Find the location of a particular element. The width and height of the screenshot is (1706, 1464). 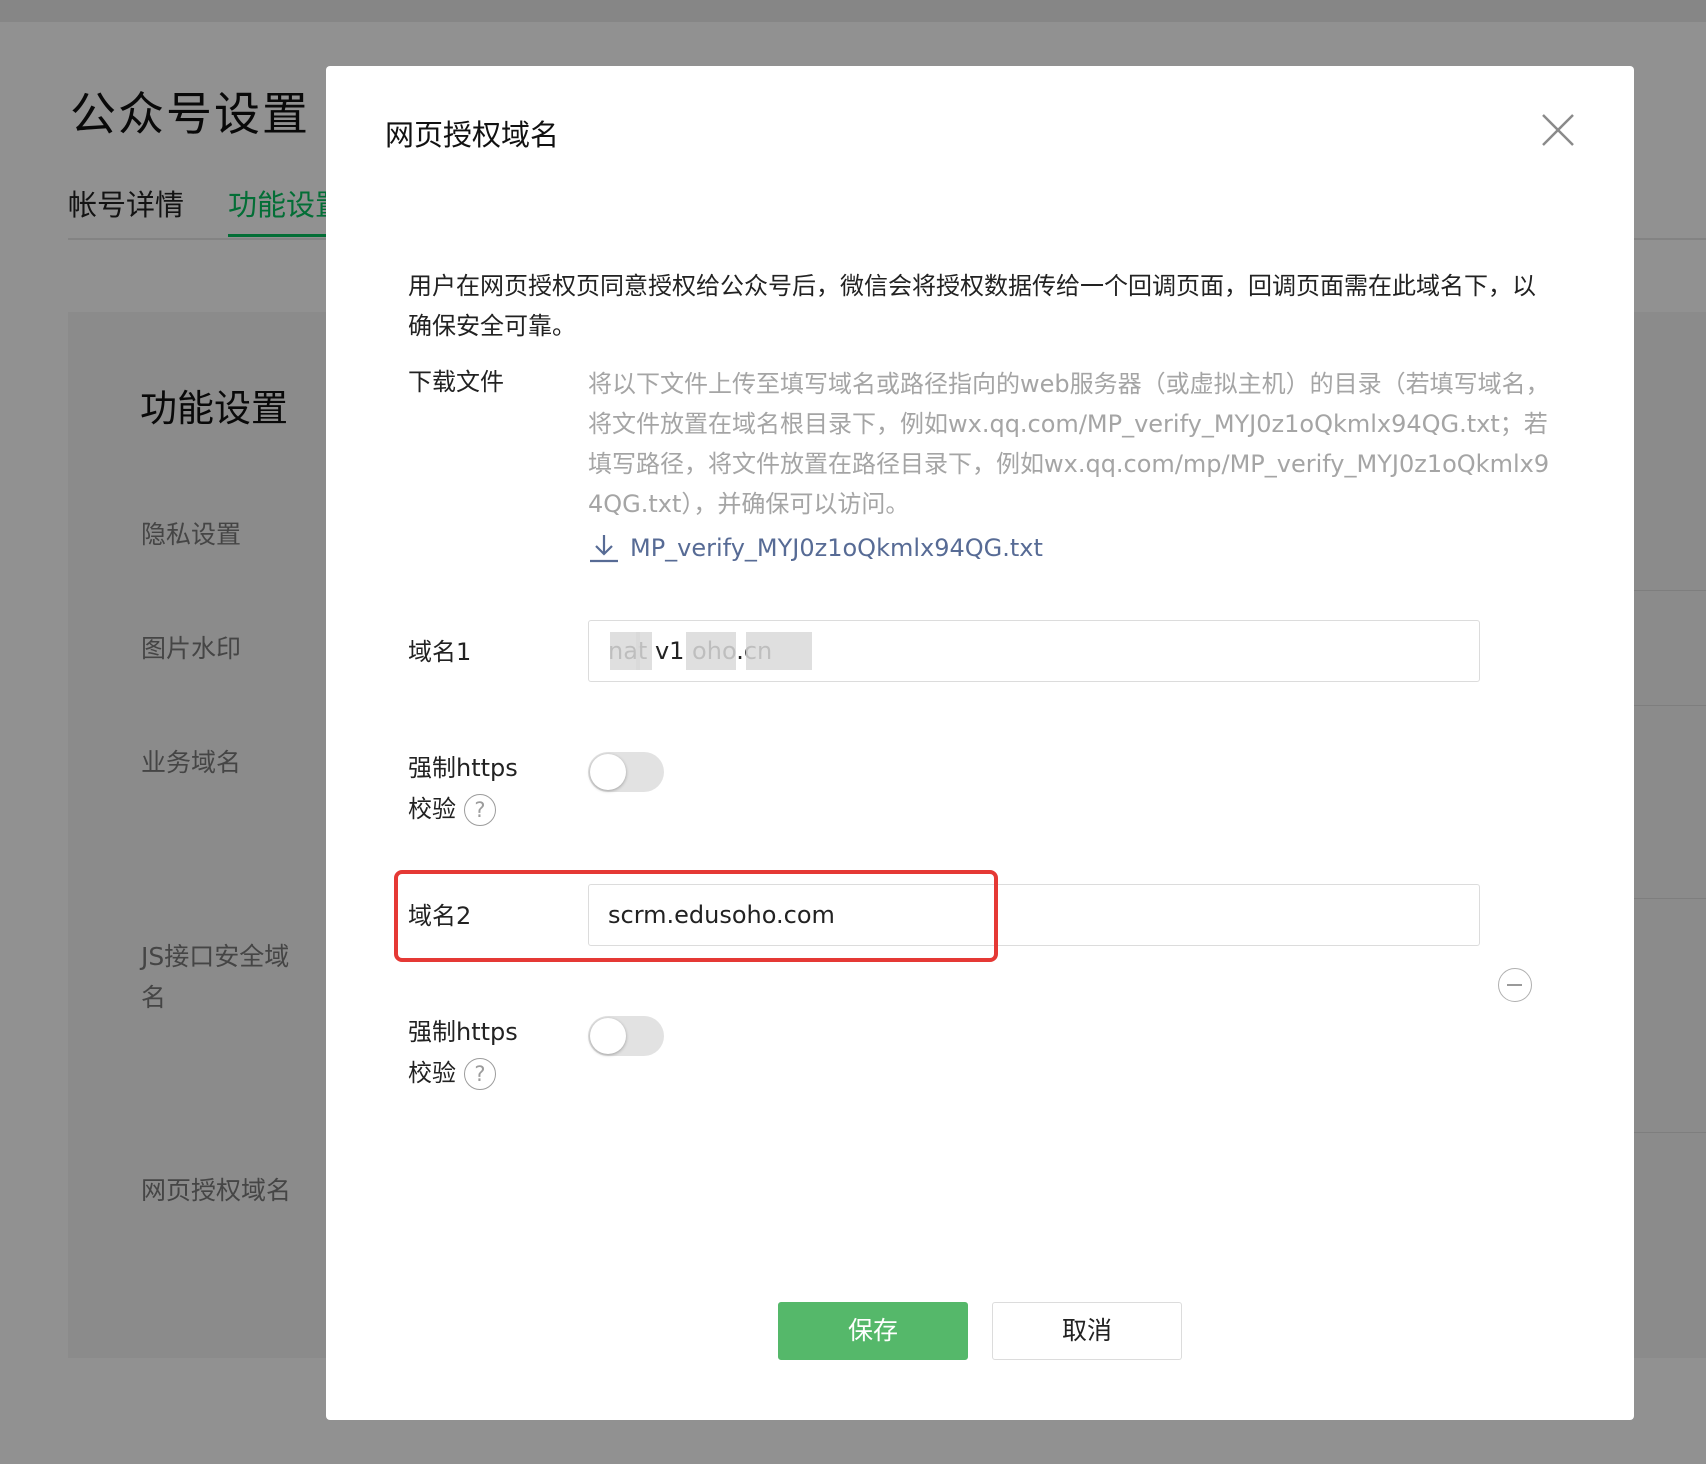

domain2-label: 域名2 is located at coordinates (440, 916).